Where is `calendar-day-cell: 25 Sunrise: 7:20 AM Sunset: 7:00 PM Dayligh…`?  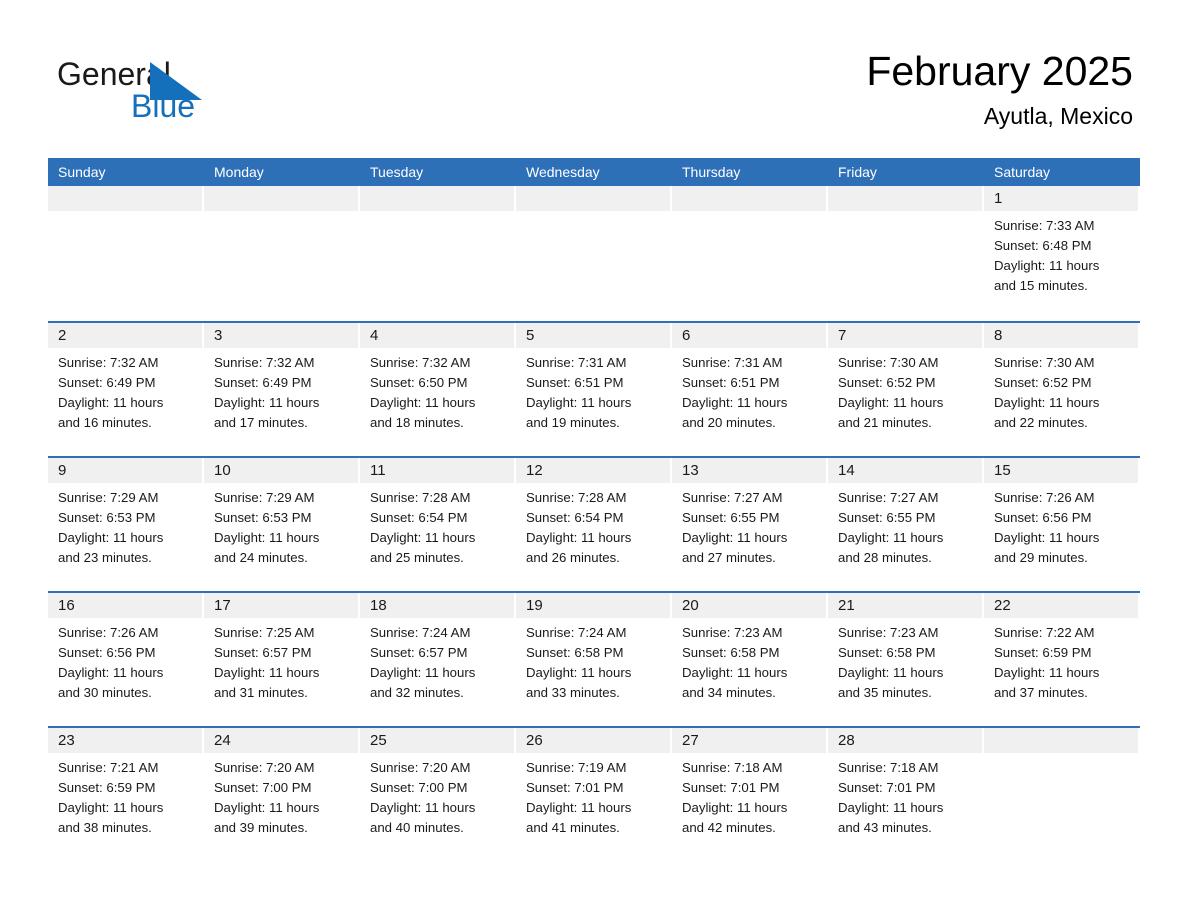 calendar-day-cell: 25 Sunrise: 7:20 AM Sunset: 7:00 PM Dayligh… is located at coordinates (438, 794).